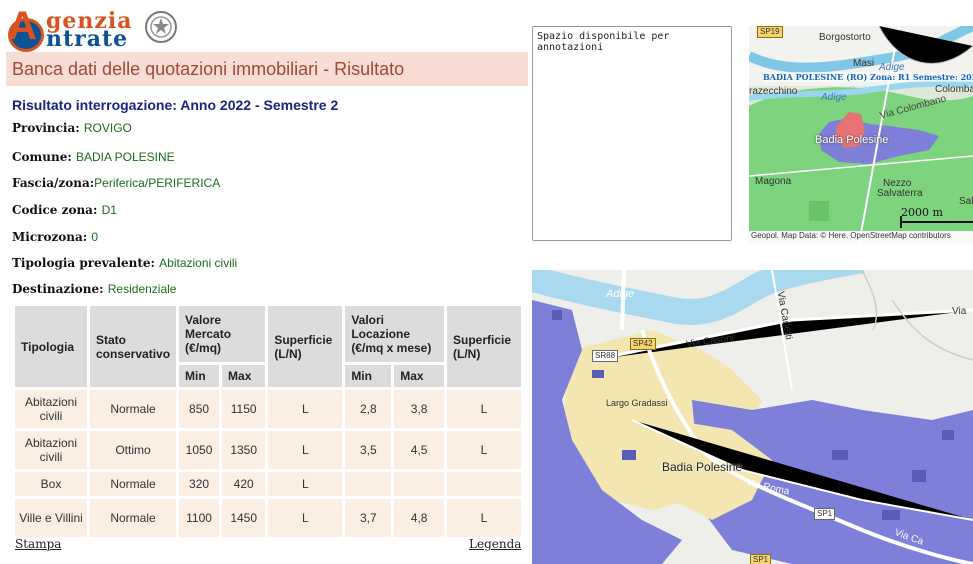 This screenshot has height=564, width=973. What do you see at coordinates (116, 183) in the screenshot?
I see `field-fascia-zona: Fascia/zona:Periferica/PERIFERICA` at bounding box center [116, 183].